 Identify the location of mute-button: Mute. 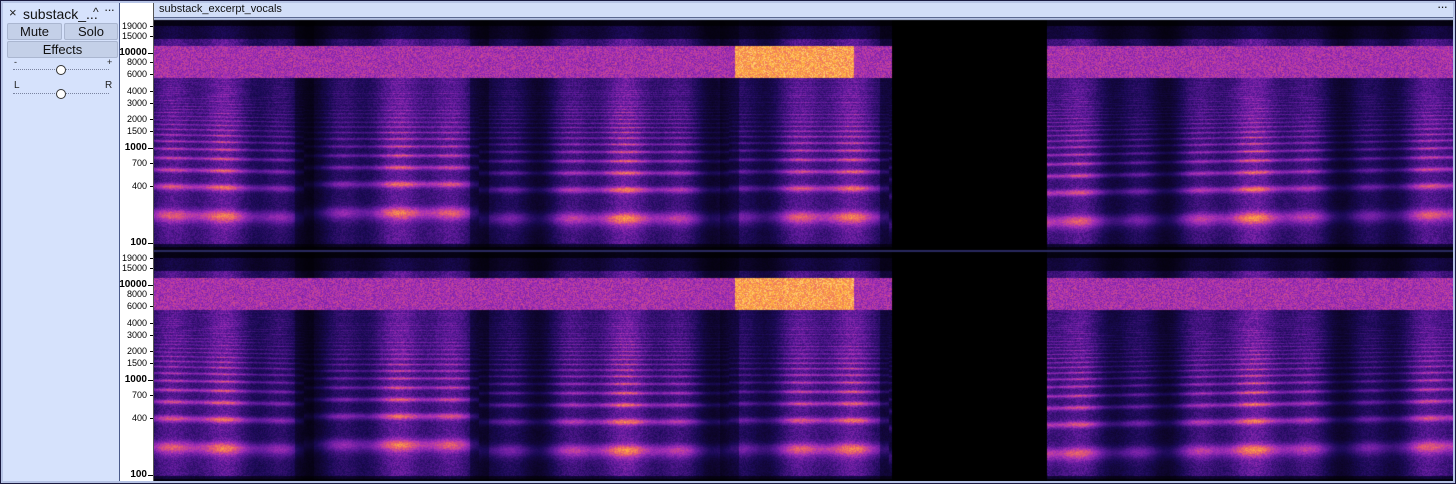
(34, 31).